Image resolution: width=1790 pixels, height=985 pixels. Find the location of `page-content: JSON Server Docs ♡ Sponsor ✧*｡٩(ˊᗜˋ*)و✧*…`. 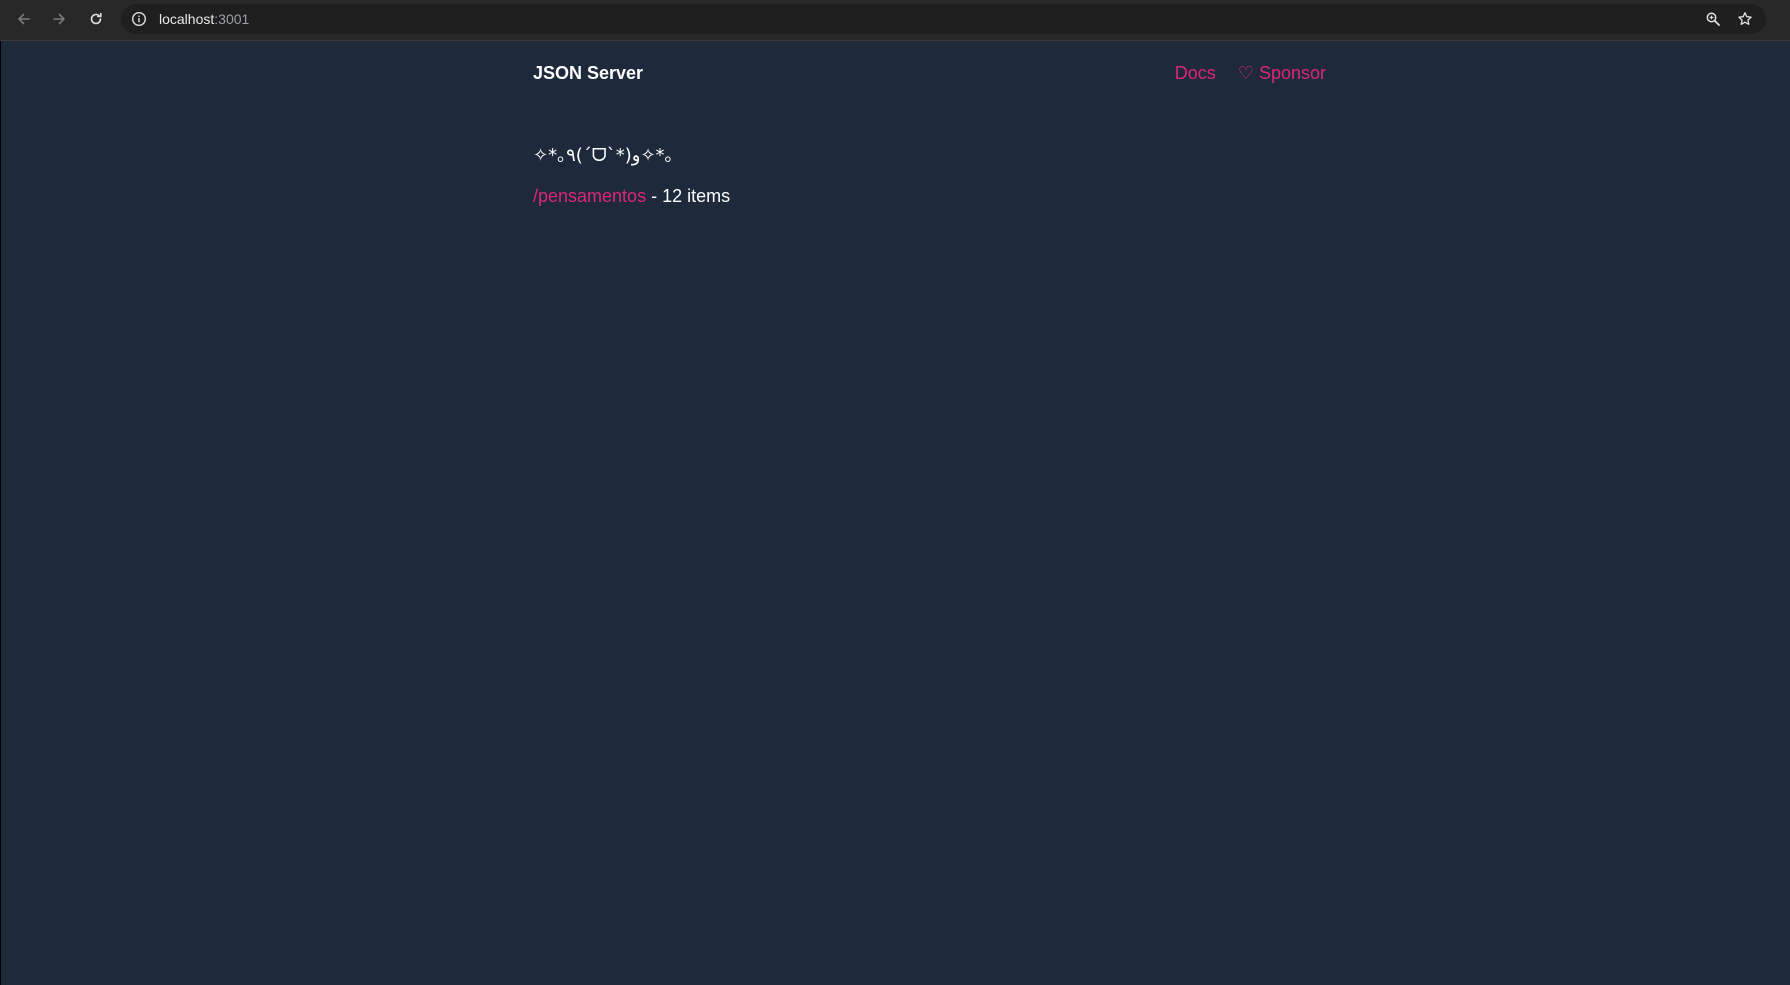

page-content: JSON Server Docs ♡ Sponsor ✧*｡٩(ˊᗜˋ*)و✧*… is located at coordinates (929, 123).